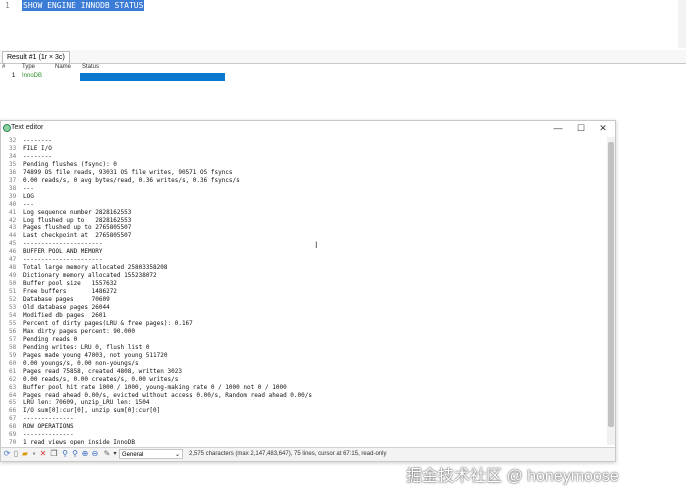 The width and height of the screenshot is (686, 500). I want to click on line-text: Old database pages 26044, so click(66, 308).